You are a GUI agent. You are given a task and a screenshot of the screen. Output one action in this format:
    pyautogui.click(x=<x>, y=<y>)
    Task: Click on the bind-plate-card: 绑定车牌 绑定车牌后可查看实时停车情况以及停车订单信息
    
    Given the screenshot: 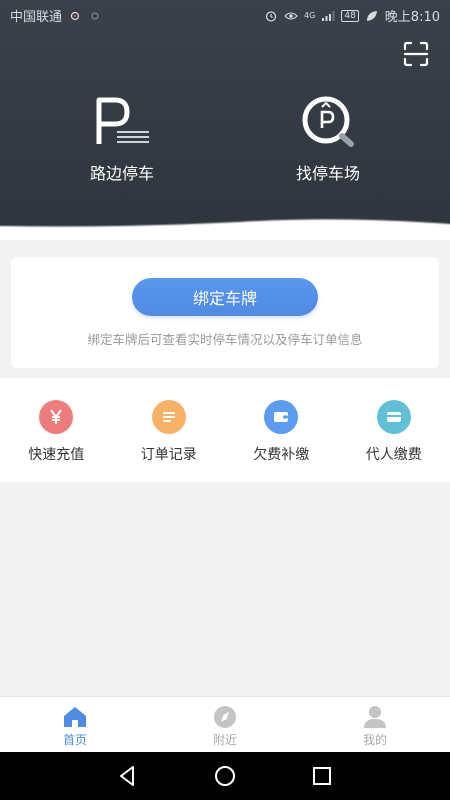 What is the action you would take?
    pyautogui.click(x=225, y=312)
    